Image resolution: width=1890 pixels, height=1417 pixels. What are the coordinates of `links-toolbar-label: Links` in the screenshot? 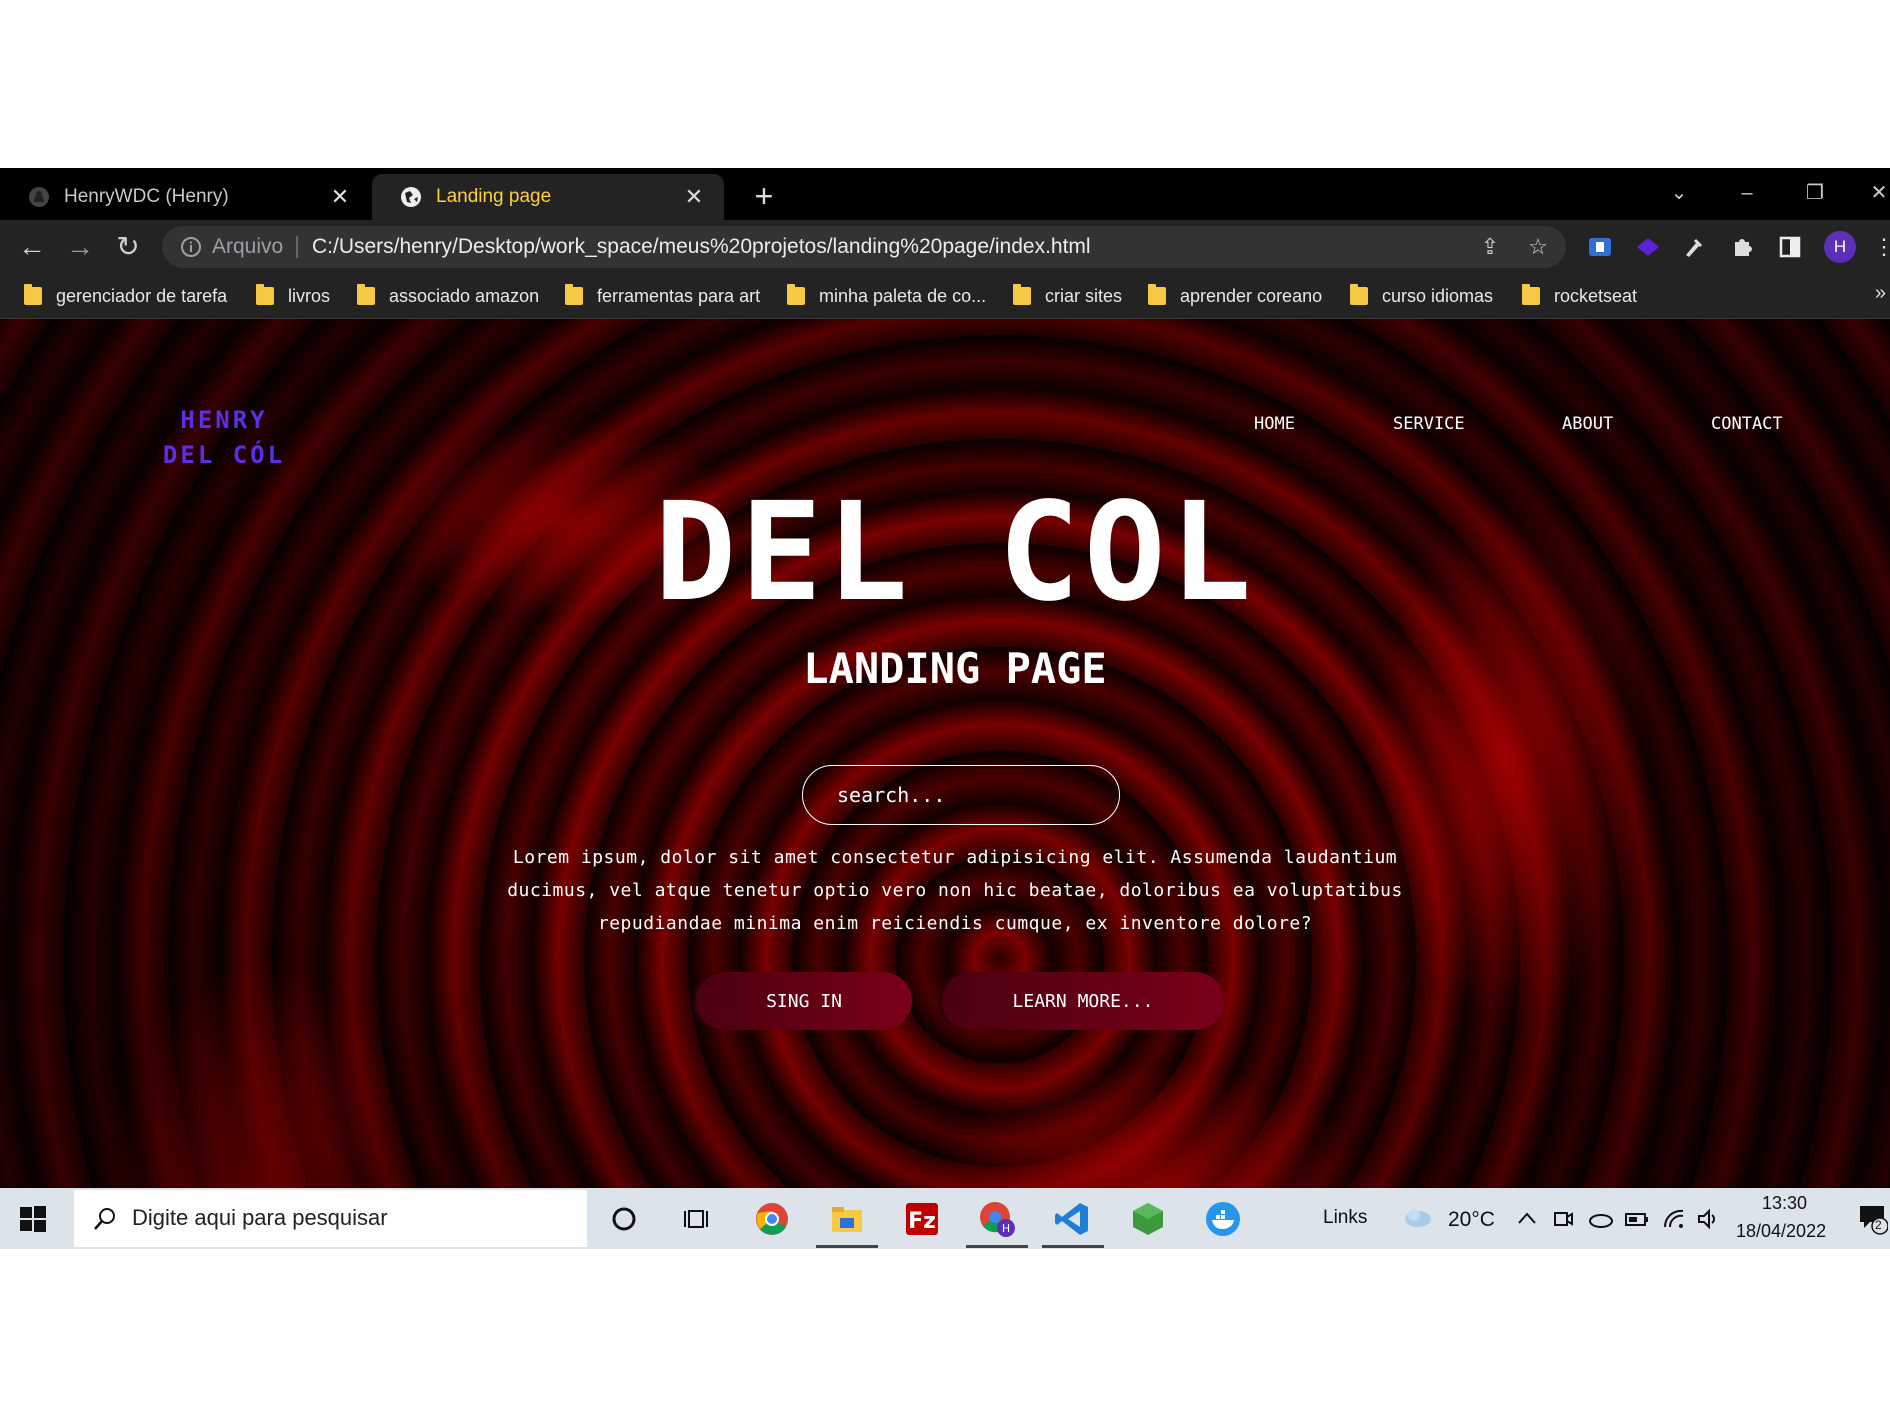 It's located at (1345, 1218).